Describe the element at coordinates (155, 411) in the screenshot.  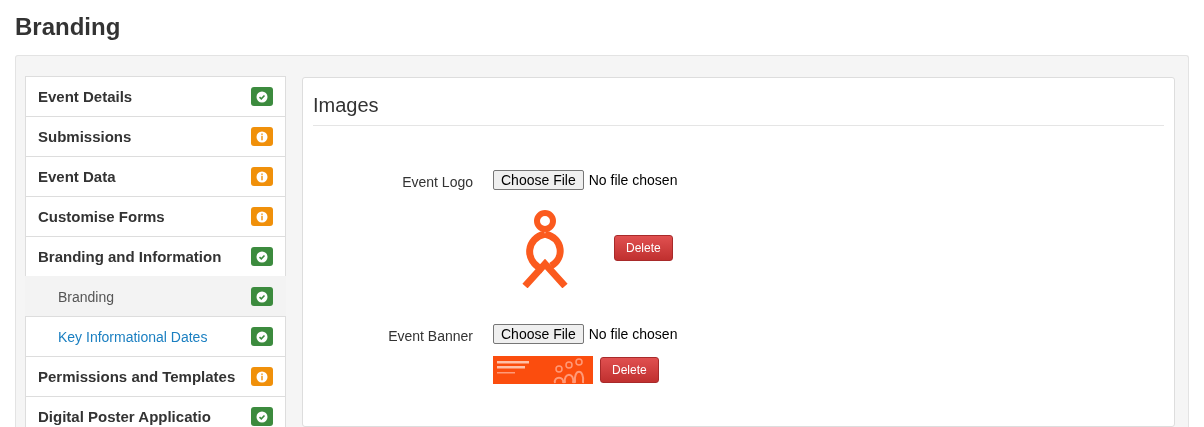
I see `sidebar-item: Digital Poster Applicatio` at that location.